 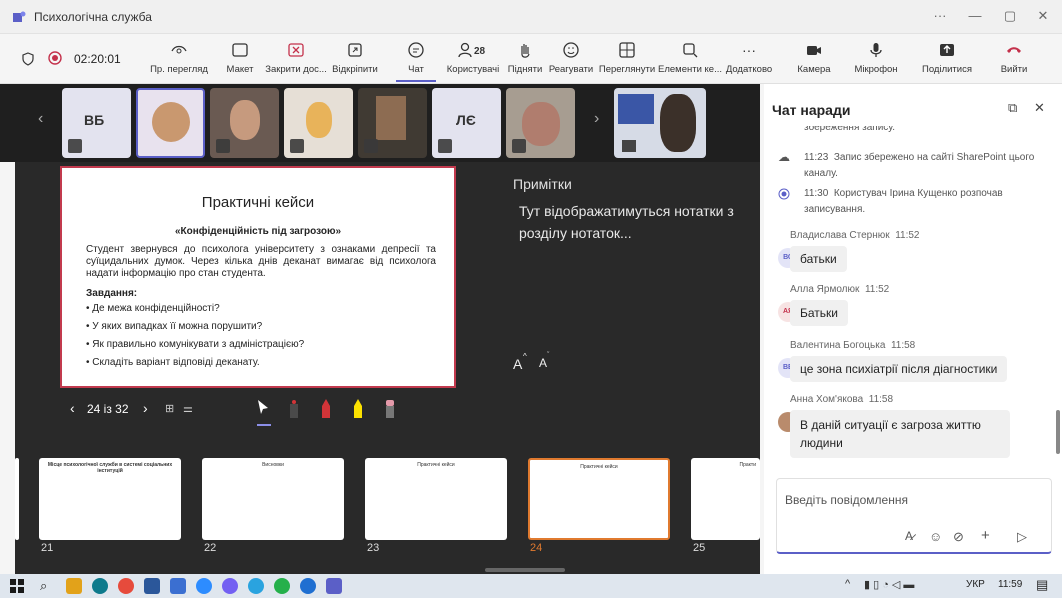 What do you see at coordinates (814, 57) in the screenshot?
I see `camera-button: Камера` at bounding box center [814, 57].